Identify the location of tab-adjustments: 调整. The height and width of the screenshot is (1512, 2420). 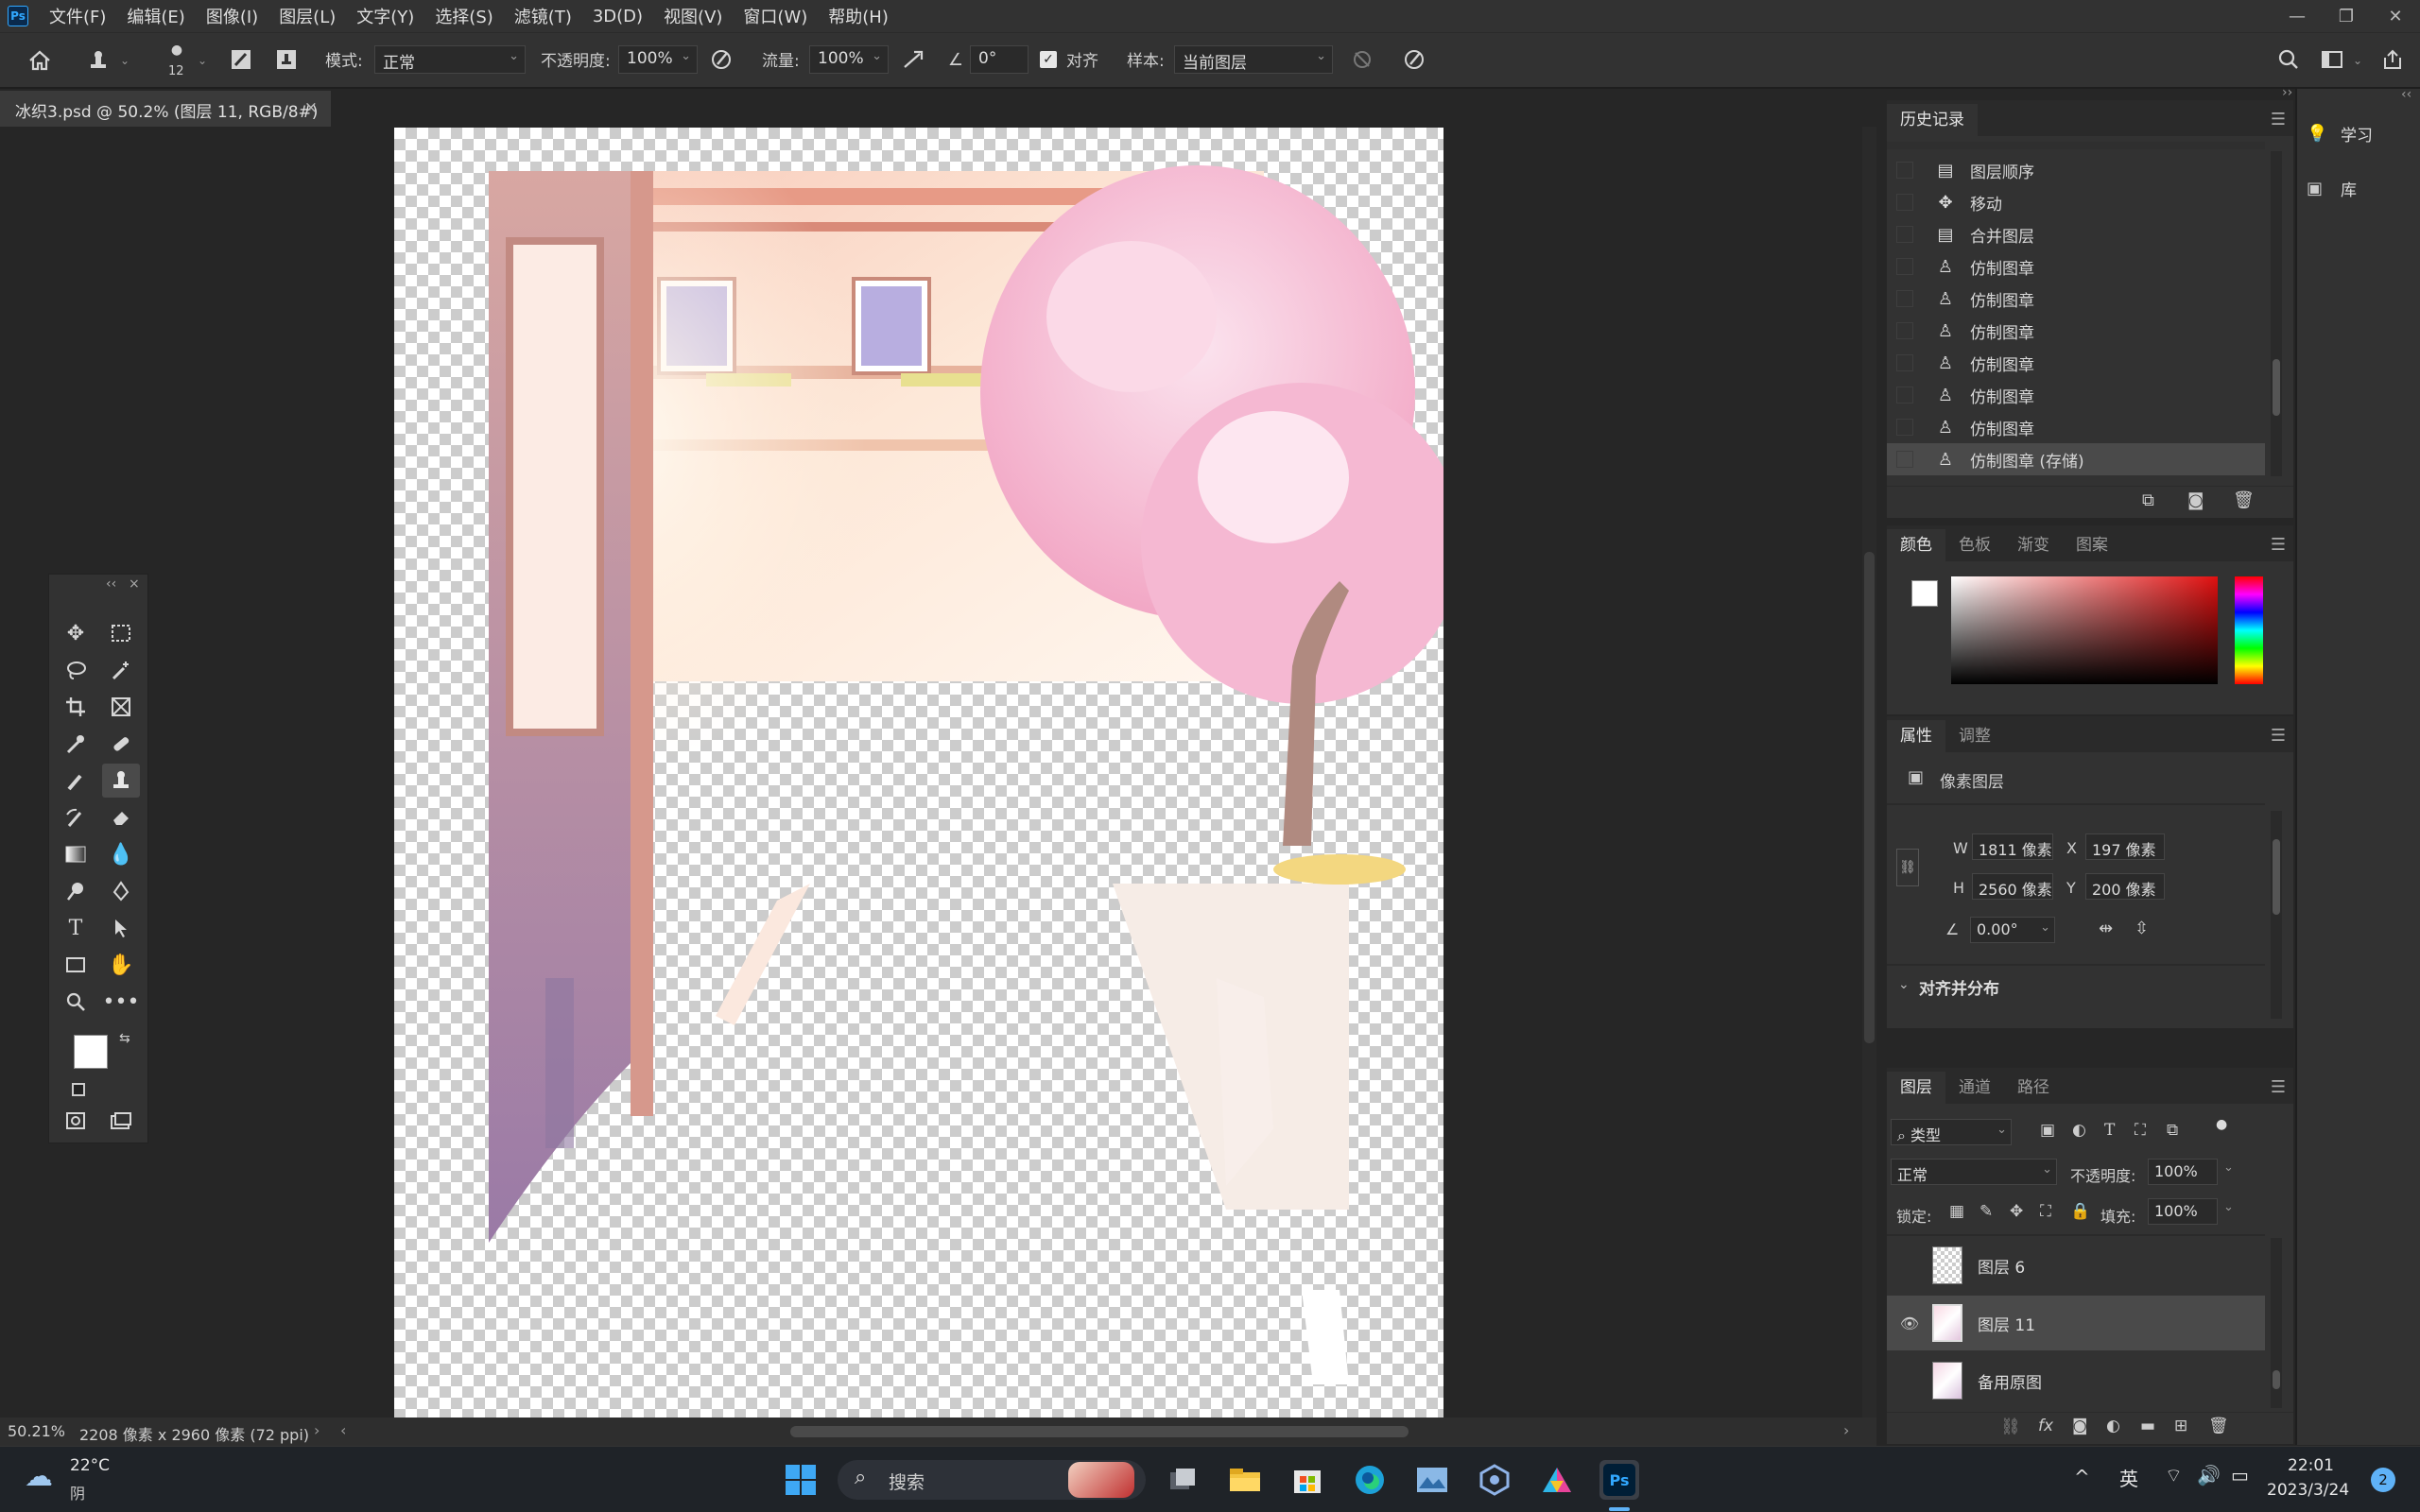
(1975, 736).